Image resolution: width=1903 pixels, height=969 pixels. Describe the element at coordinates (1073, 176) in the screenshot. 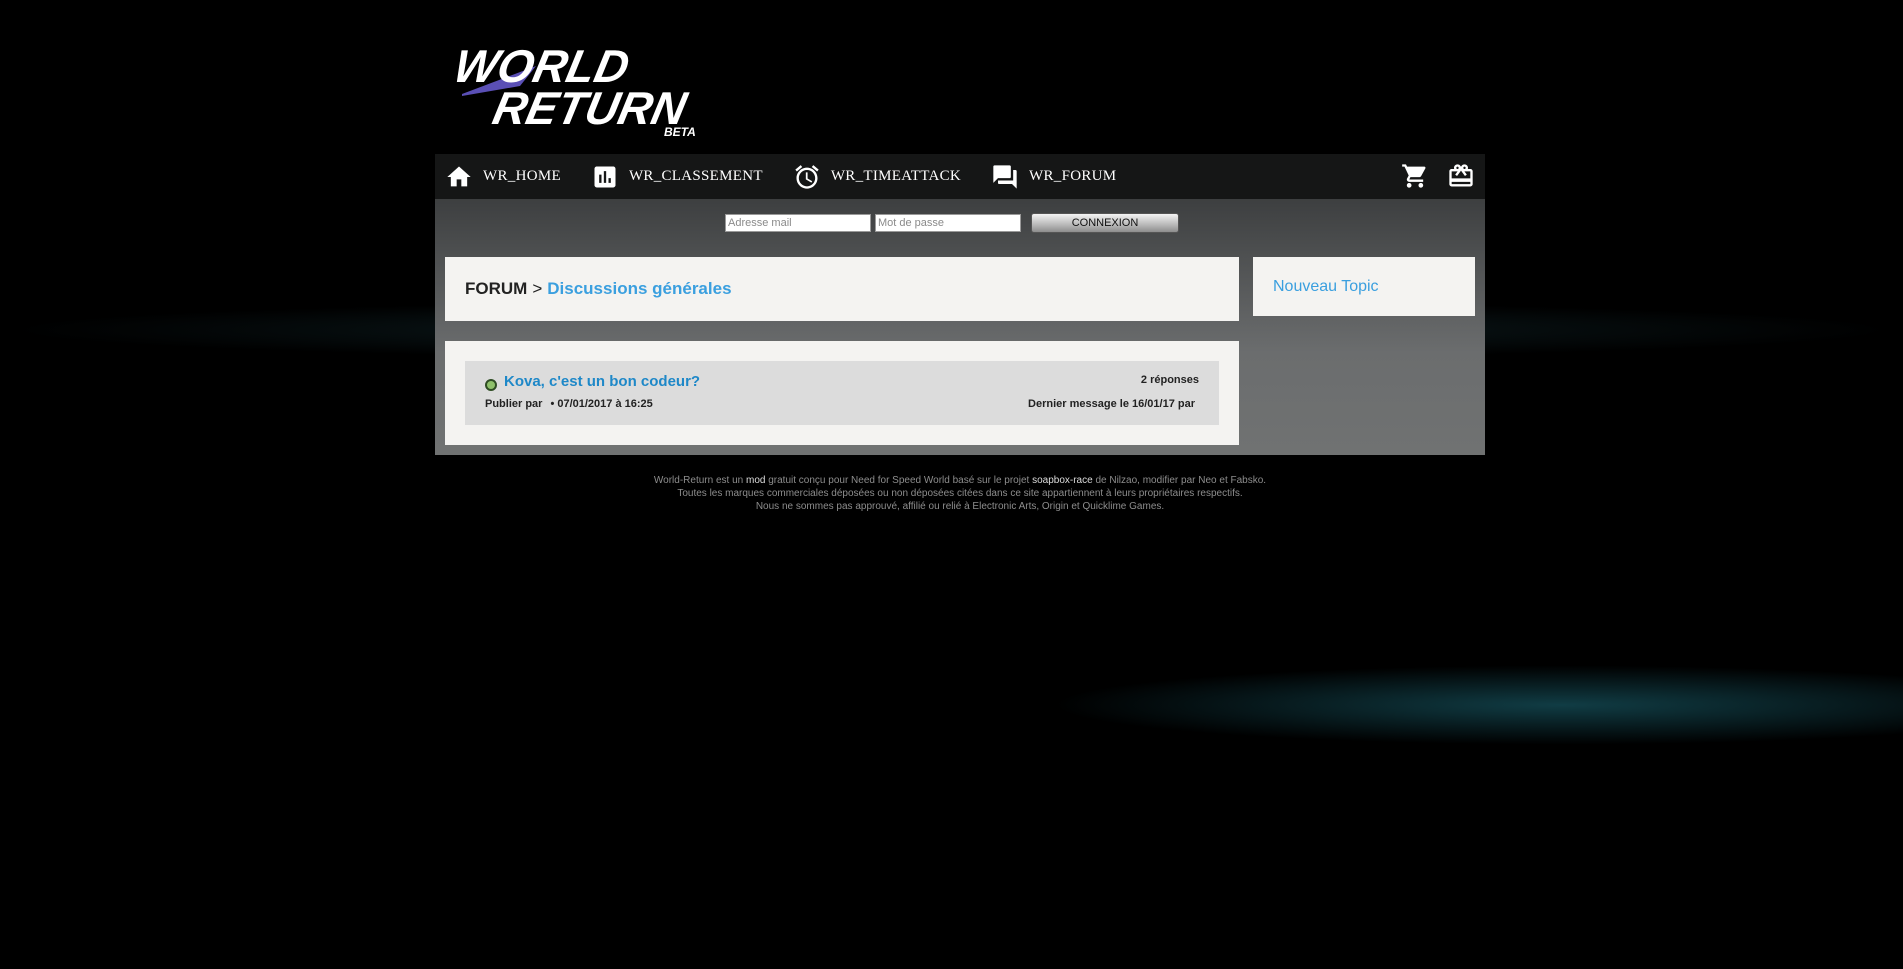

I see `nav-item-label: WR_FORUM` at that location.